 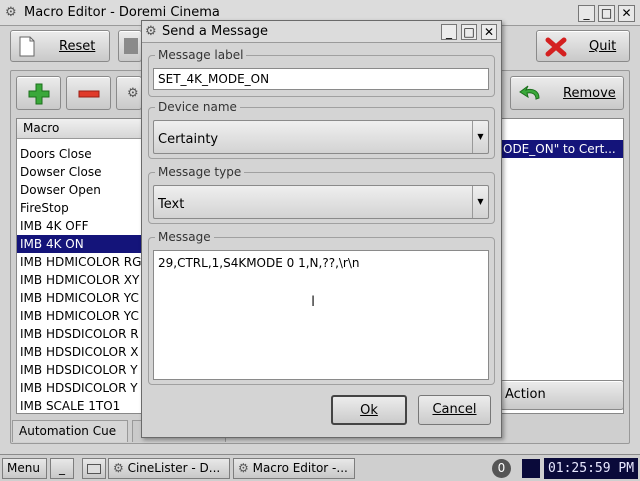 I want to click on device-name-group: Device name Certainty ▼, so click(x=321, y=129).